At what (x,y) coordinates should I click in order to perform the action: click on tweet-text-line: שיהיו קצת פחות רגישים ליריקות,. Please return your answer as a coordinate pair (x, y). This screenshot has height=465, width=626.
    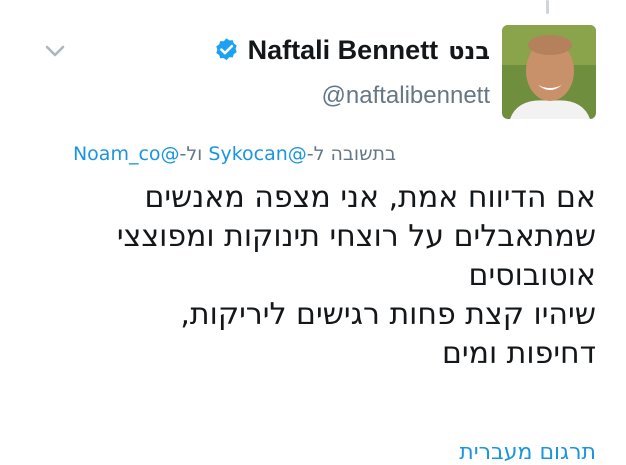
    Looking at the image, I should click on (388, 314).